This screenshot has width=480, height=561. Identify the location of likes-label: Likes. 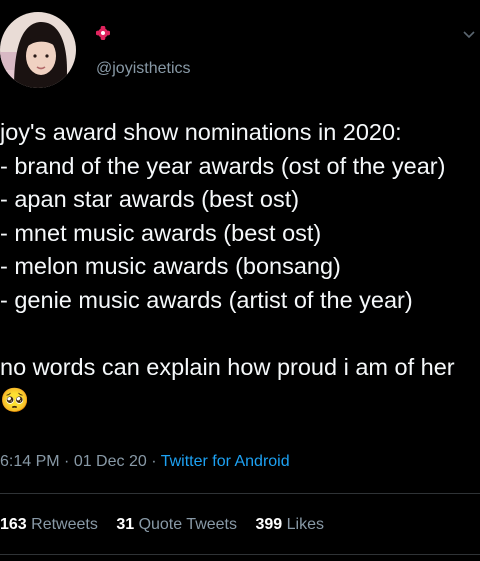
(305, 524).